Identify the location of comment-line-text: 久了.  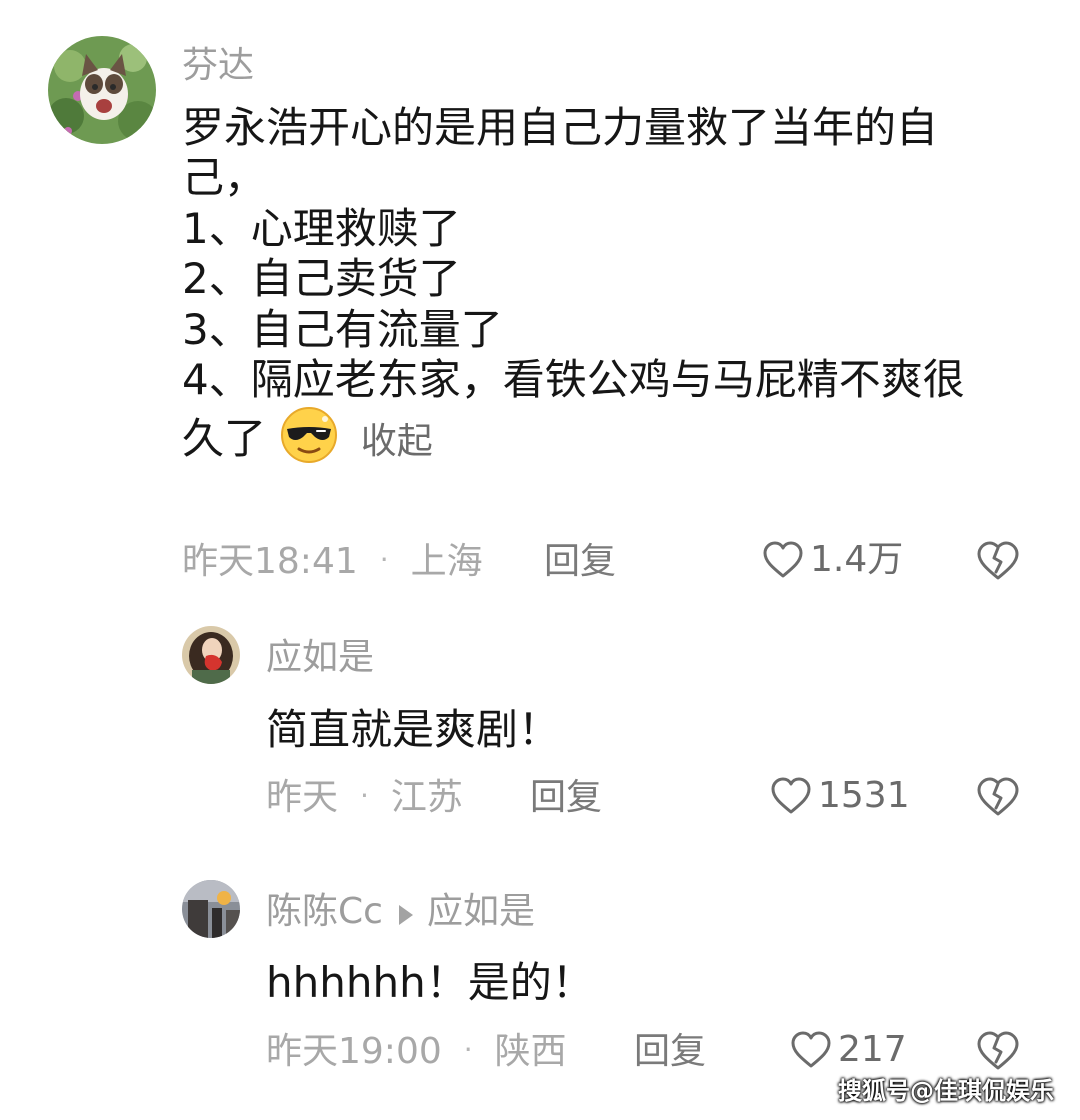
(224, 439).